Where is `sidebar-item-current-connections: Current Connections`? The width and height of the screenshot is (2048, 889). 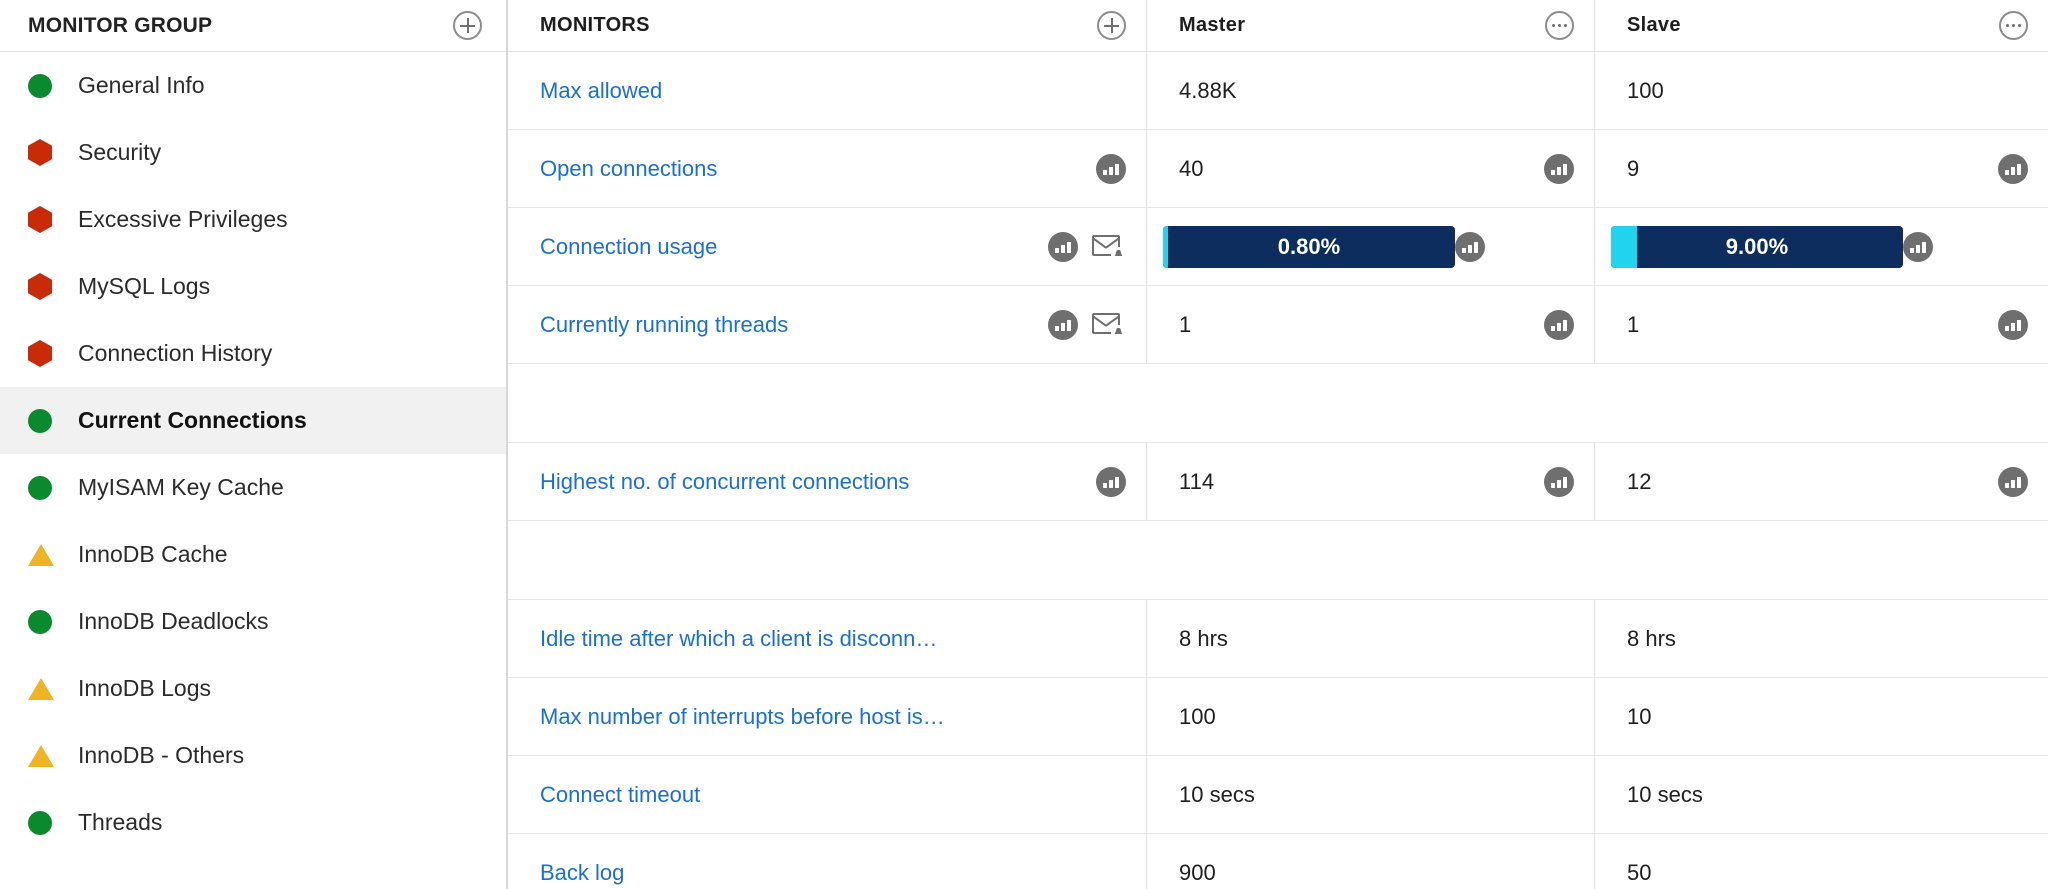
sidebar-item-current-connections: Current Connections is located at coordinates (253, 420).